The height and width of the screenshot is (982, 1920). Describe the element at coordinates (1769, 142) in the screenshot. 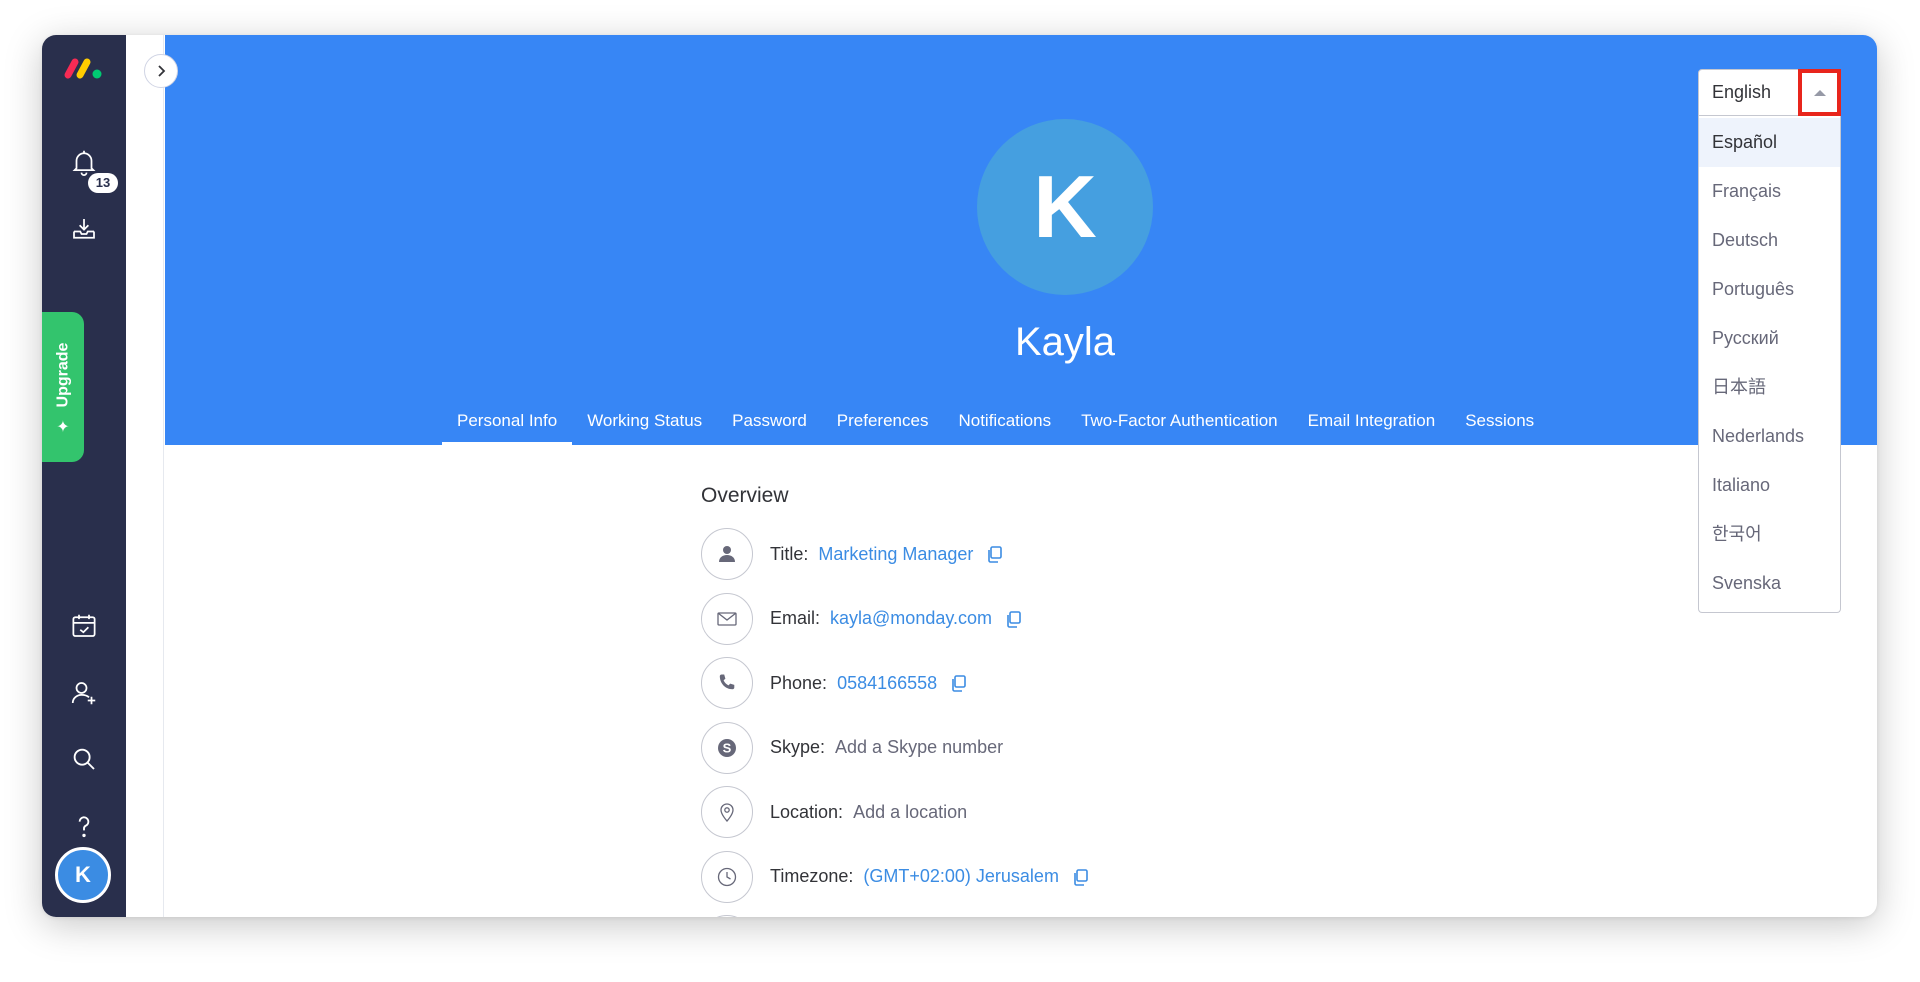

I see `language-option-espanol: Español` at that location.